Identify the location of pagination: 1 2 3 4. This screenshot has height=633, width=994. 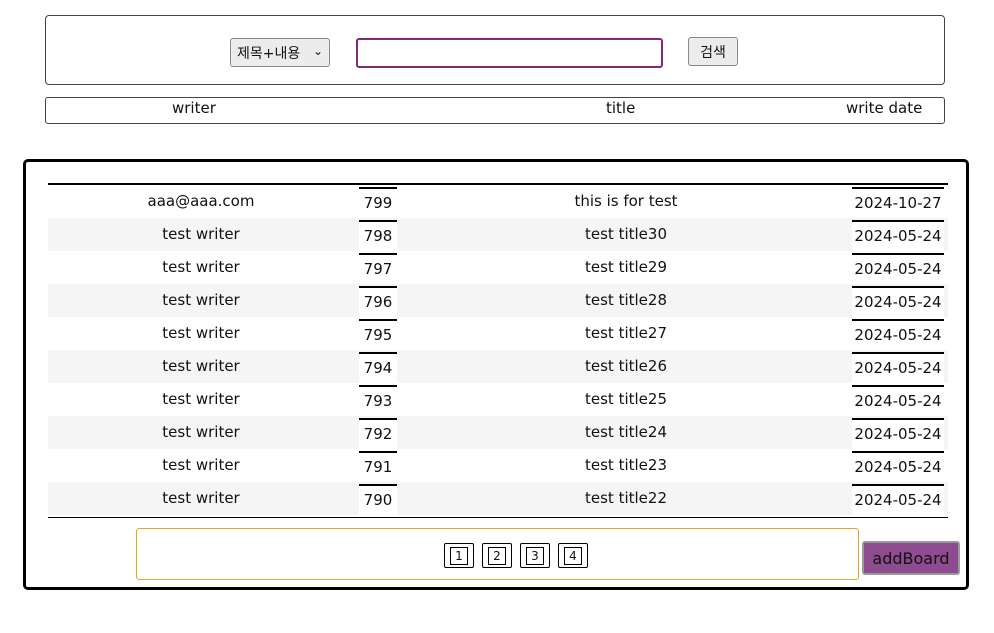
(497, 554).